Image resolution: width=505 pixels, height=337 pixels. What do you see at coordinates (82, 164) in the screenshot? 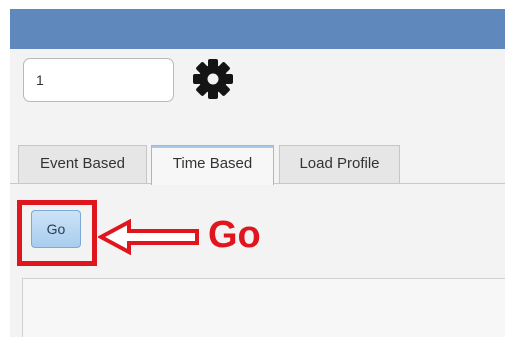
I see `tab-event-based: Event Based` at bounding box center [82, 164].